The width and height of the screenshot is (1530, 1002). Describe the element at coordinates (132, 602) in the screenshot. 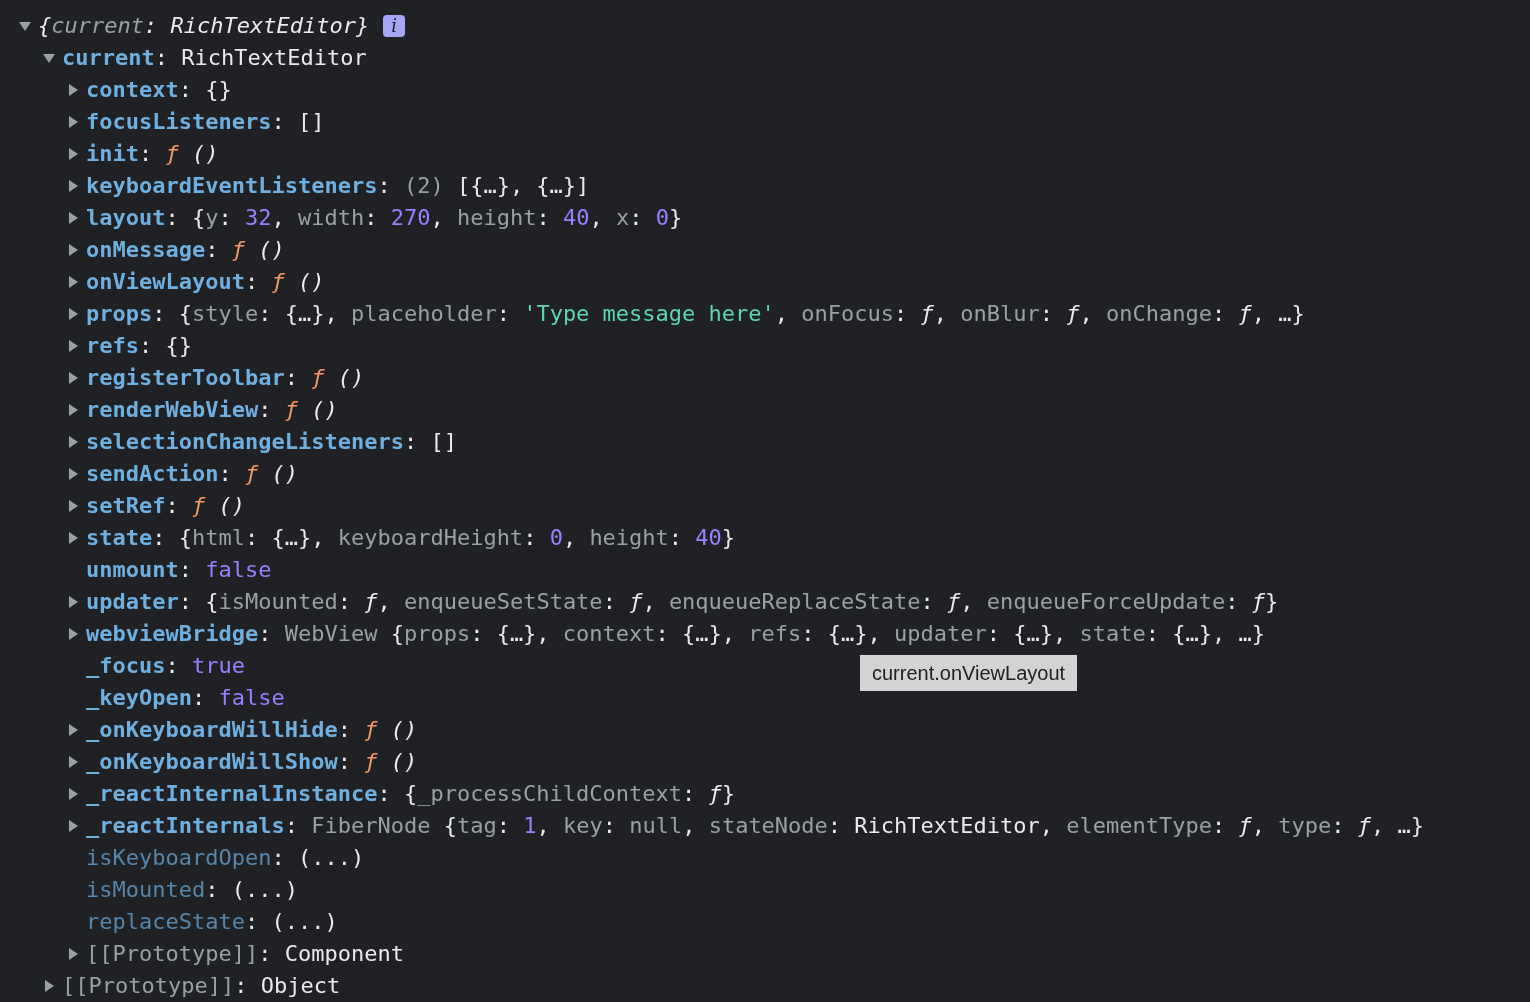

I see `property-key: updater` at that location.